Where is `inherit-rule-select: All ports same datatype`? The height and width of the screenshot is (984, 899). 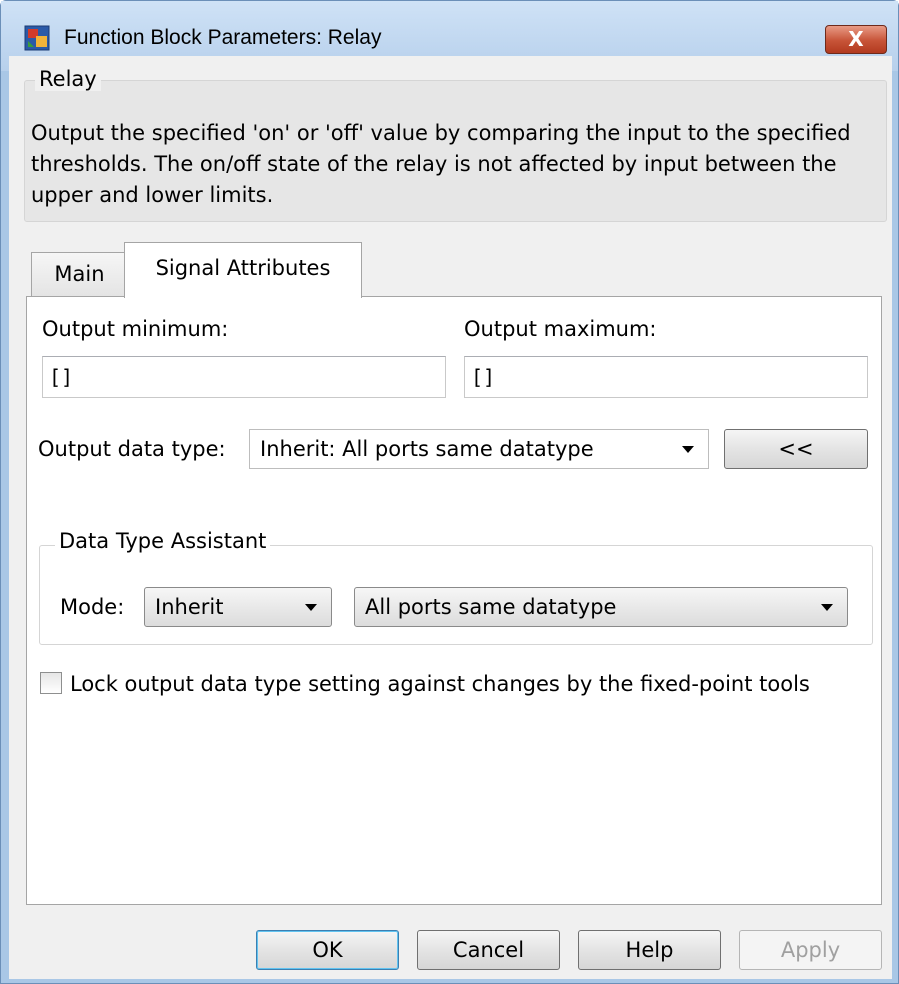 inherit-rule-select: All ports same datatype is located at coordinates (601, 607).